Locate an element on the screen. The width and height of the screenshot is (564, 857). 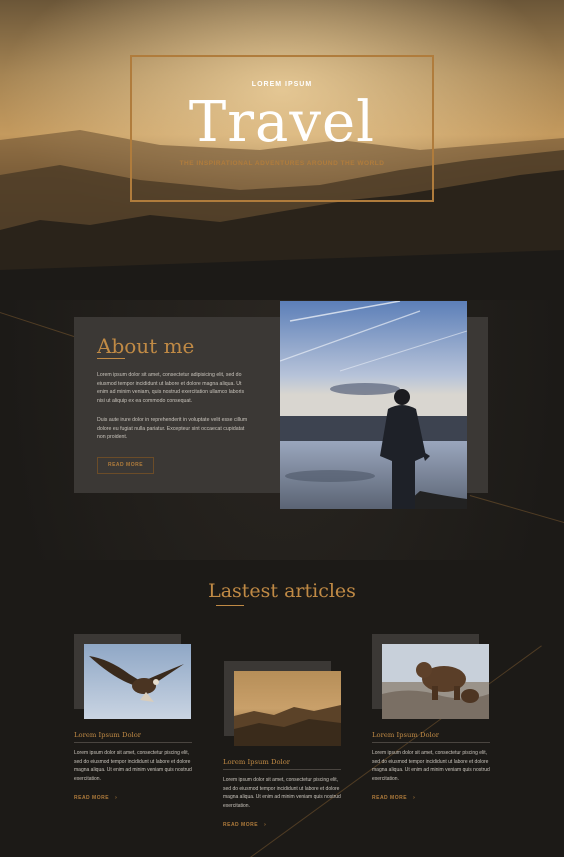
bear-image is located at coordinates (435, 681).